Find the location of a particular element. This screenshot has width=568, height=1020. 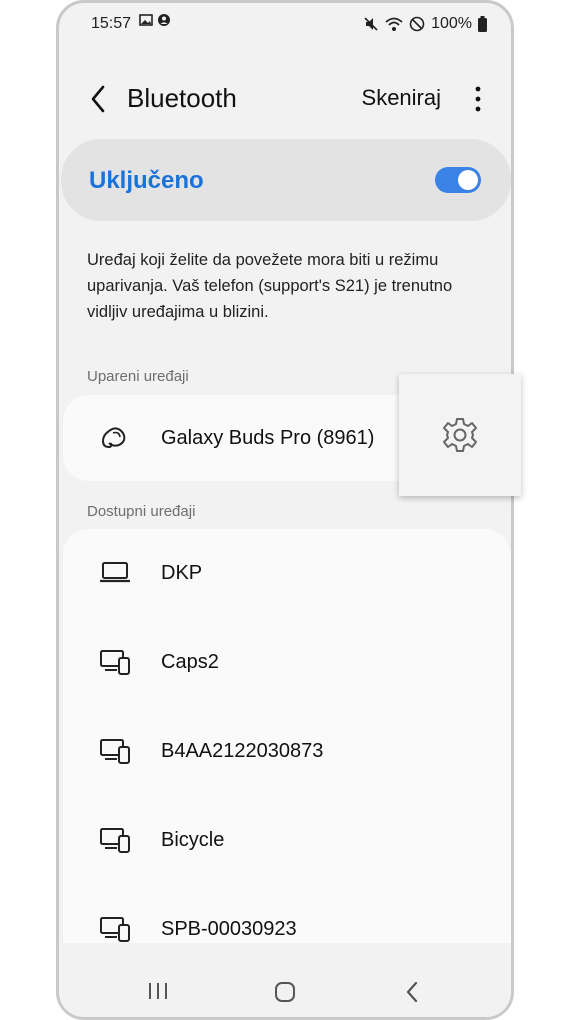

available-device-name: SPB-00030923 is located at coordinates (229, 929).